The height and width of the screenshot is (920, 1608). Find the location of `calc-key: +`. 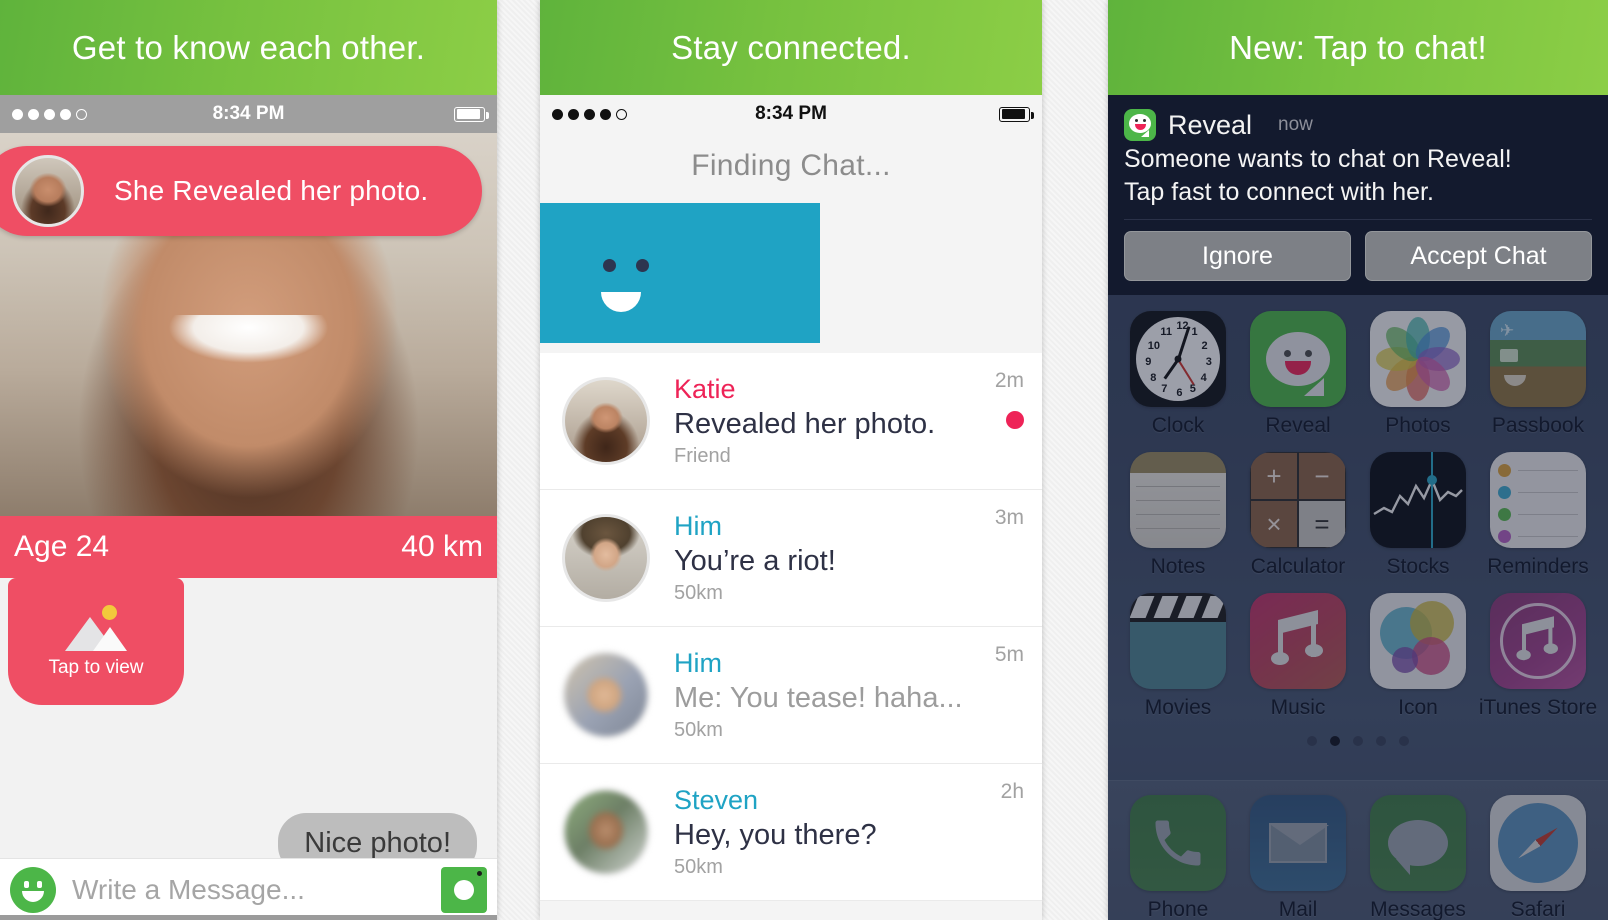

calc-key: + is located at coordinates (1274, 476).